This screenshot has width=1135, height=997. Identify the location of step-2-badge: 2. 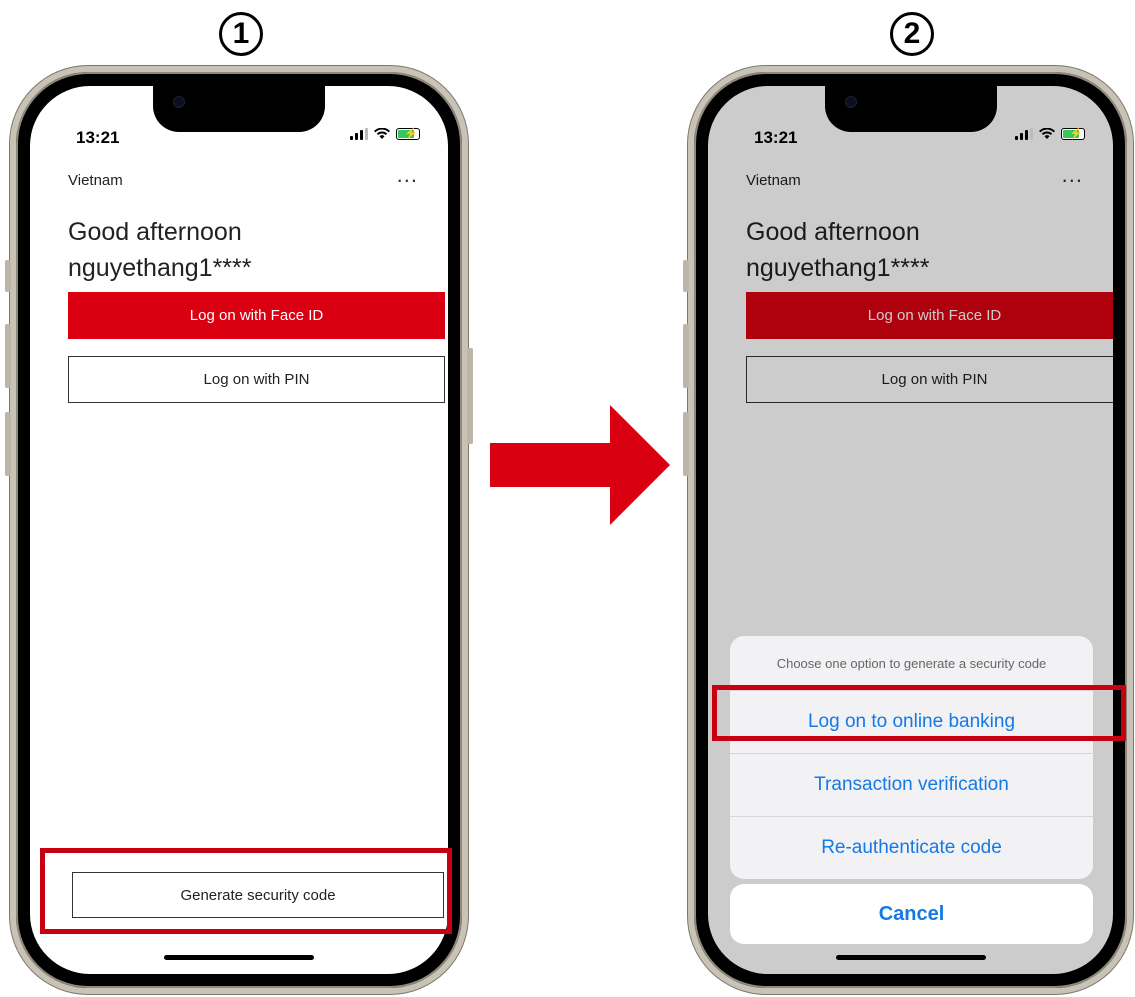
(912, 34).